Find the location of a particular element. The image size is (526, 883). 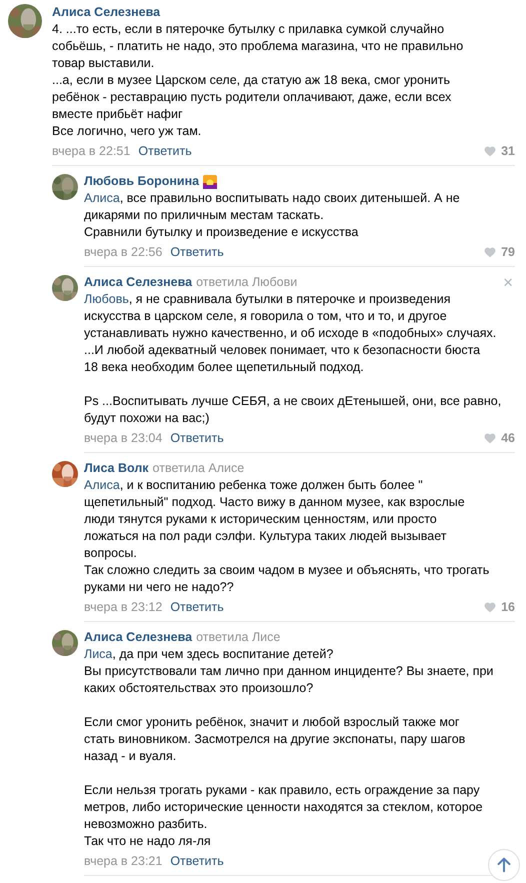

sunset-icon is located at coordinates (210, 181).